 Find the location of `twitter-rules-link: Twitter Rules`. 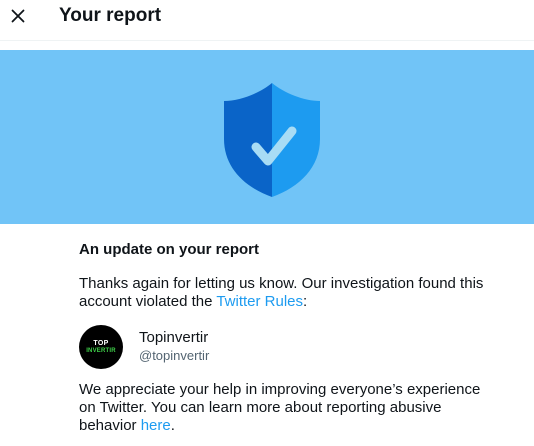

twitter-rules-link: Twitter Rules is located at coordinates (259, 301).